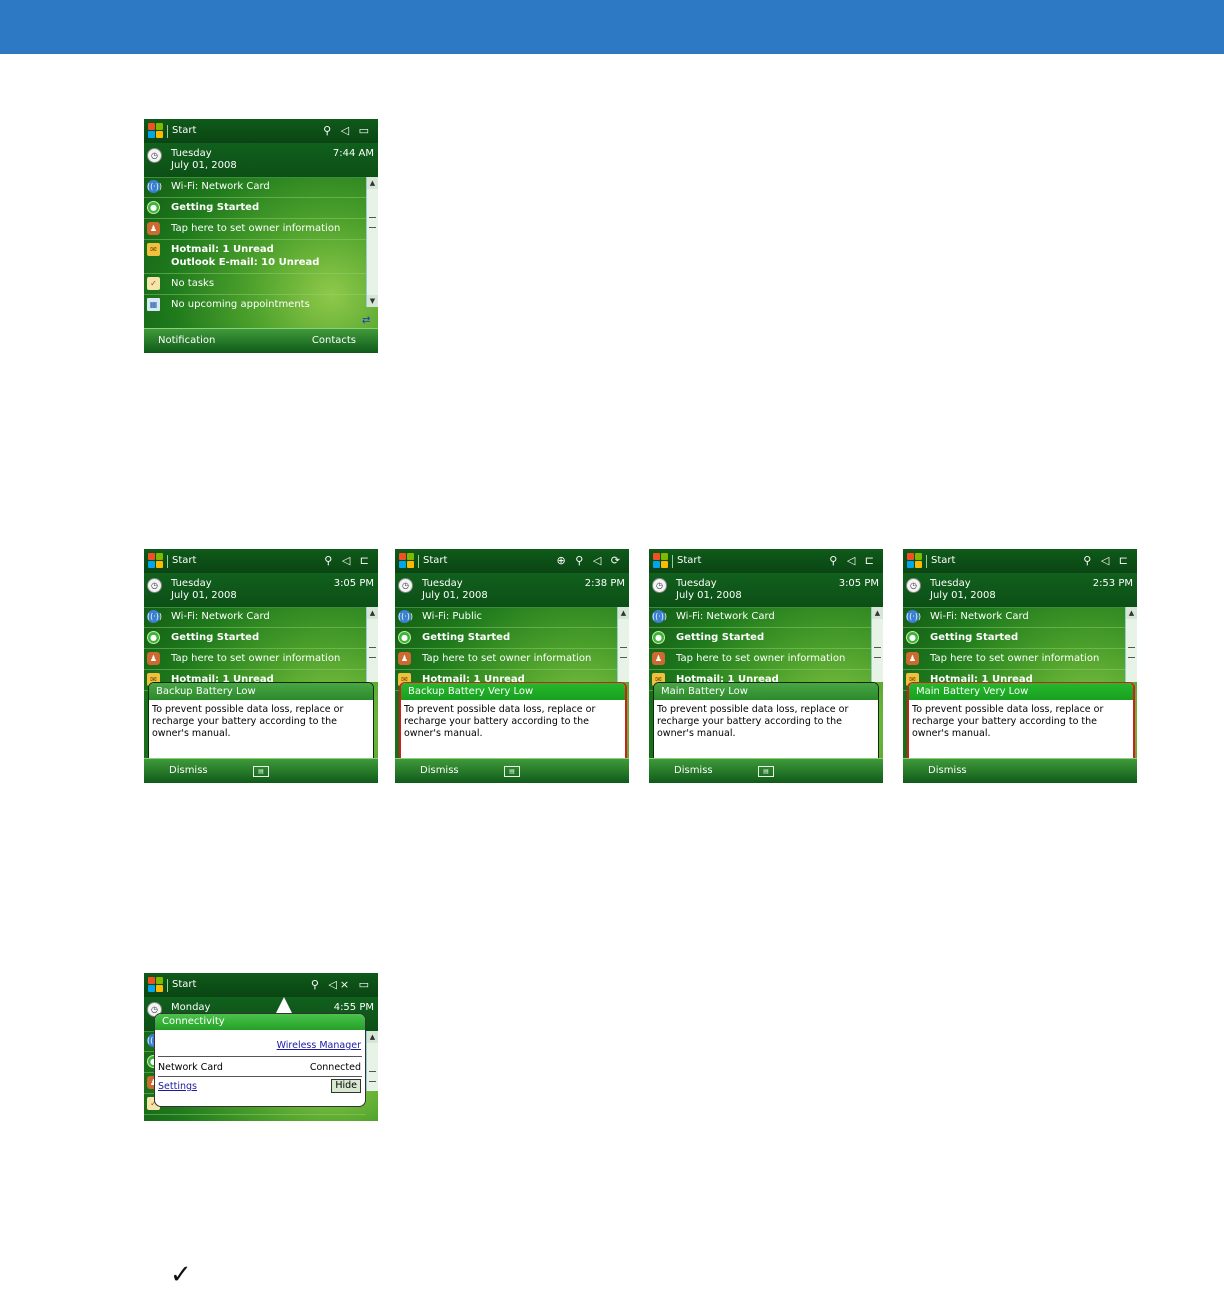 This screenshot has width=1224, height=1297. I want to click on date-bar: ◷ Tuesday July 01, 2008 2:53 PM, so click(1020, 590).